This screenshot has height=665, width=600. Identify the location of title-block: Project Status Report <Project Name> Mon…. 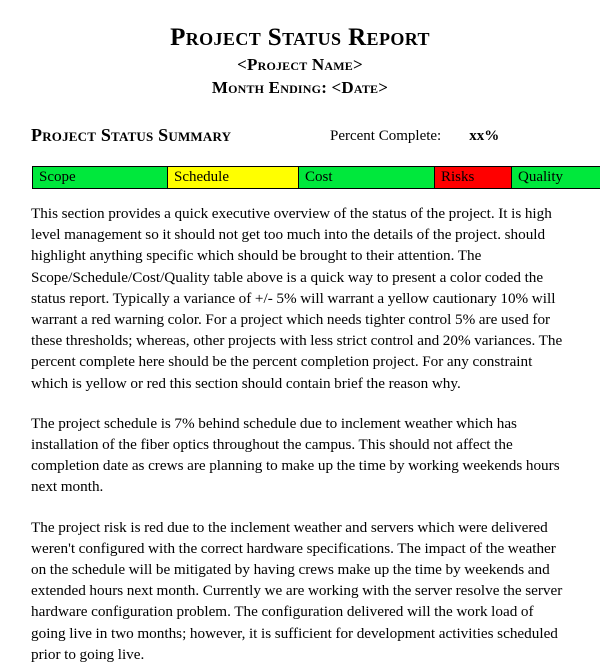
(300, 49).